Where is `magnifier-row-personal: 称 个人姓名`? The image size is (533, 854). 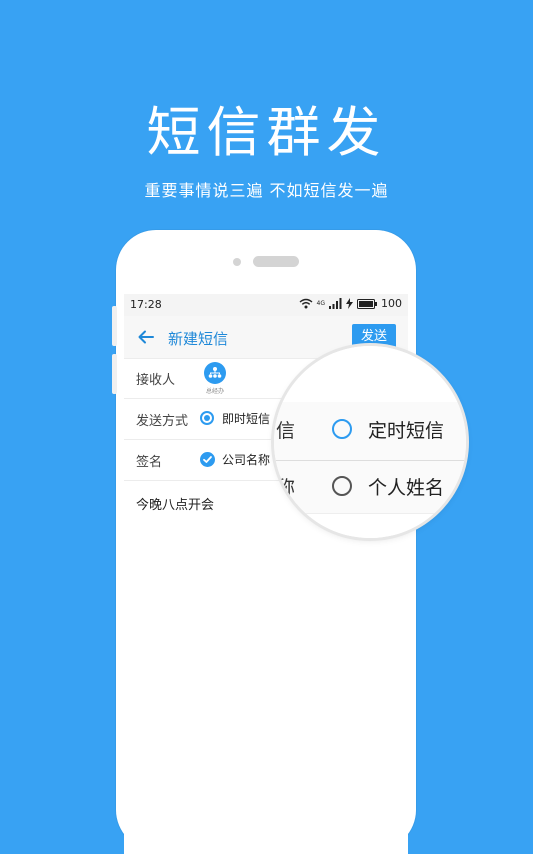 magnifier-row-personal: 称 个人姓名 is located at coordinates (370, 487).